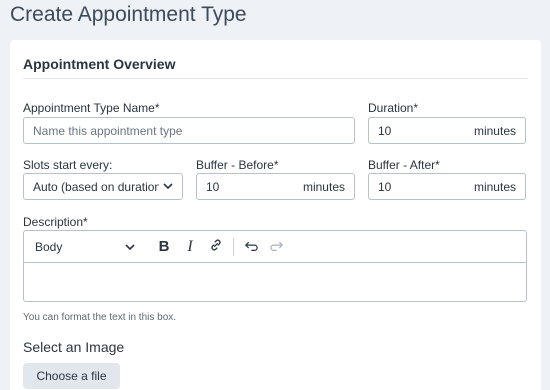 The width and height of the screenshot is (550, 390). Describe the element at coordinates (128, 14) in the screenshot. I see `page-title: Create Appointment Type` at that location.